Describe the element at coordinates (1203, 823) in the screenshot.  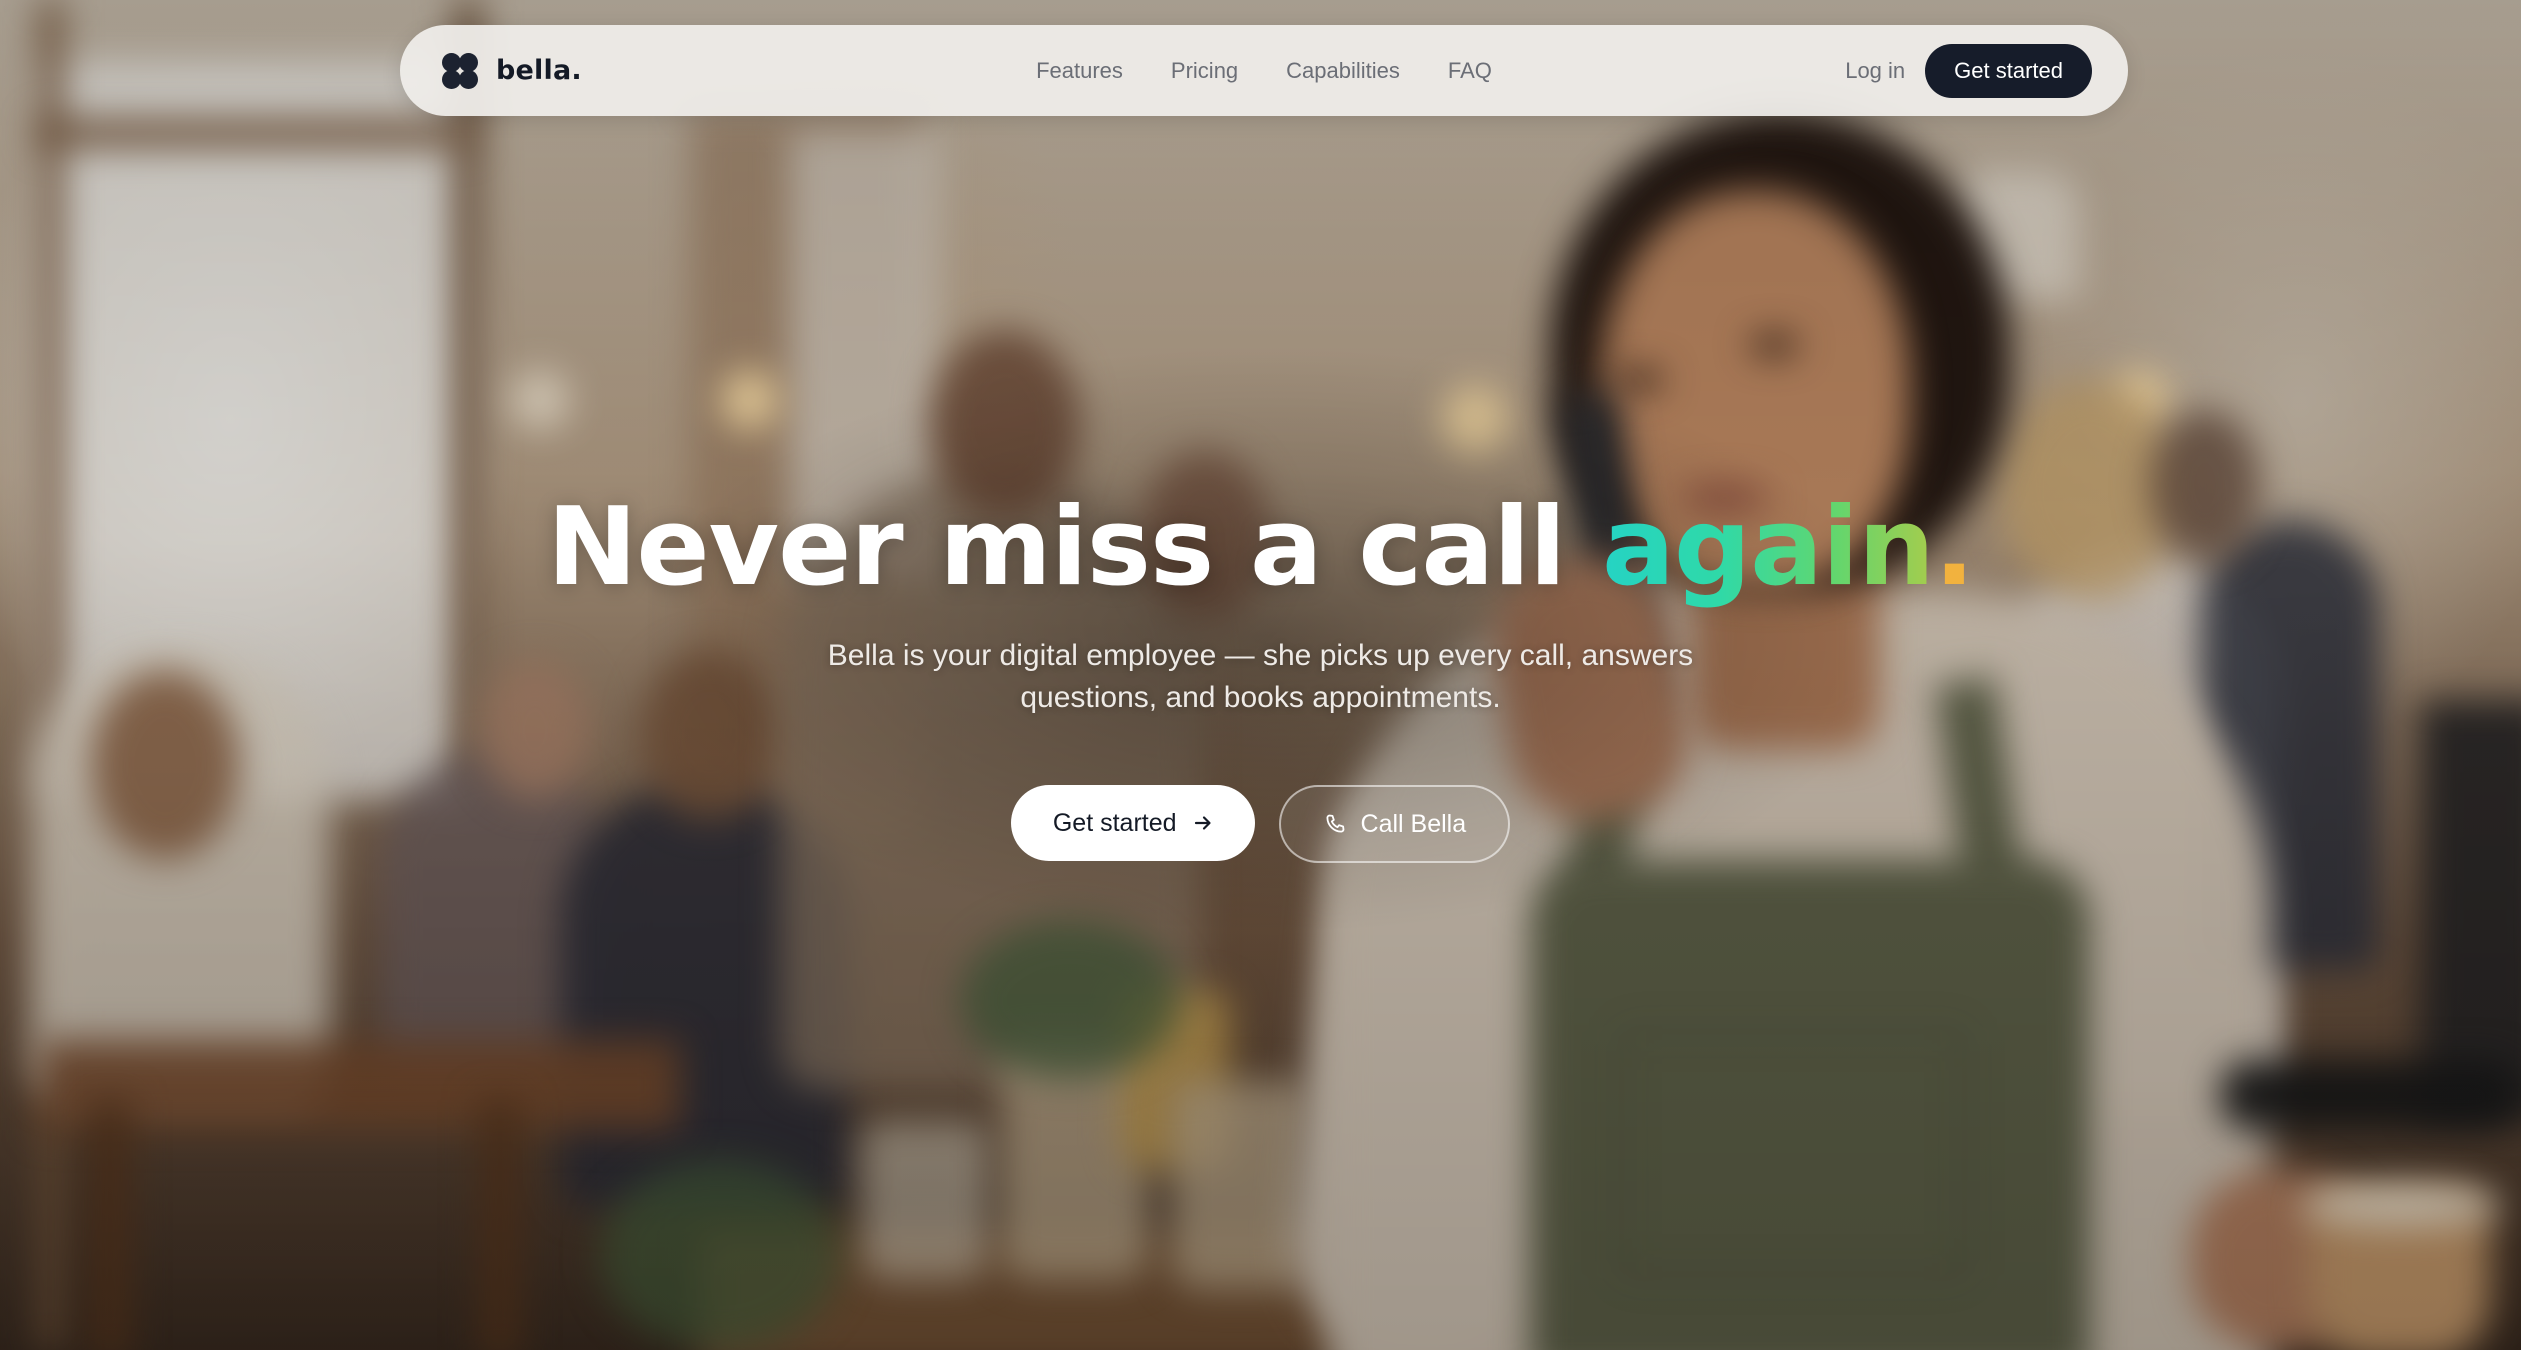
I see `arrow-right-icon` at that location.